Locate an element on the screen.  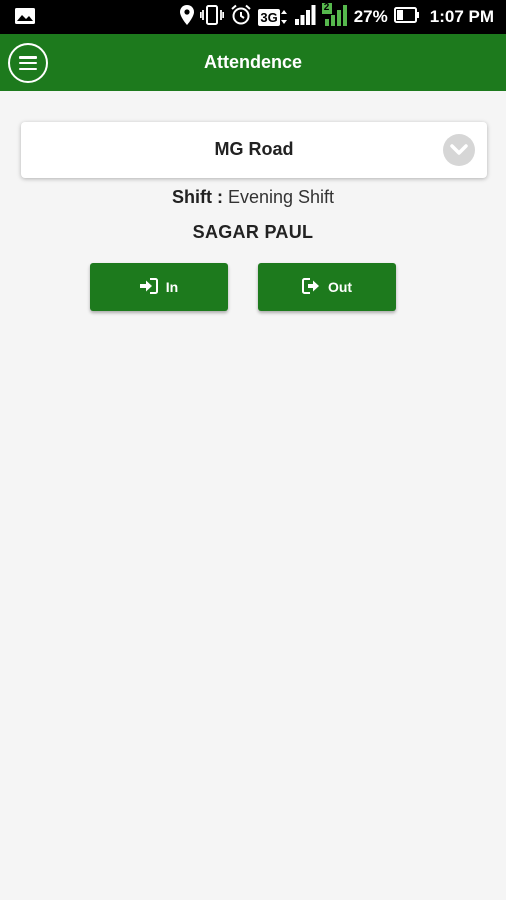
app-bar: Attendence is located at coordinates (253, 62).